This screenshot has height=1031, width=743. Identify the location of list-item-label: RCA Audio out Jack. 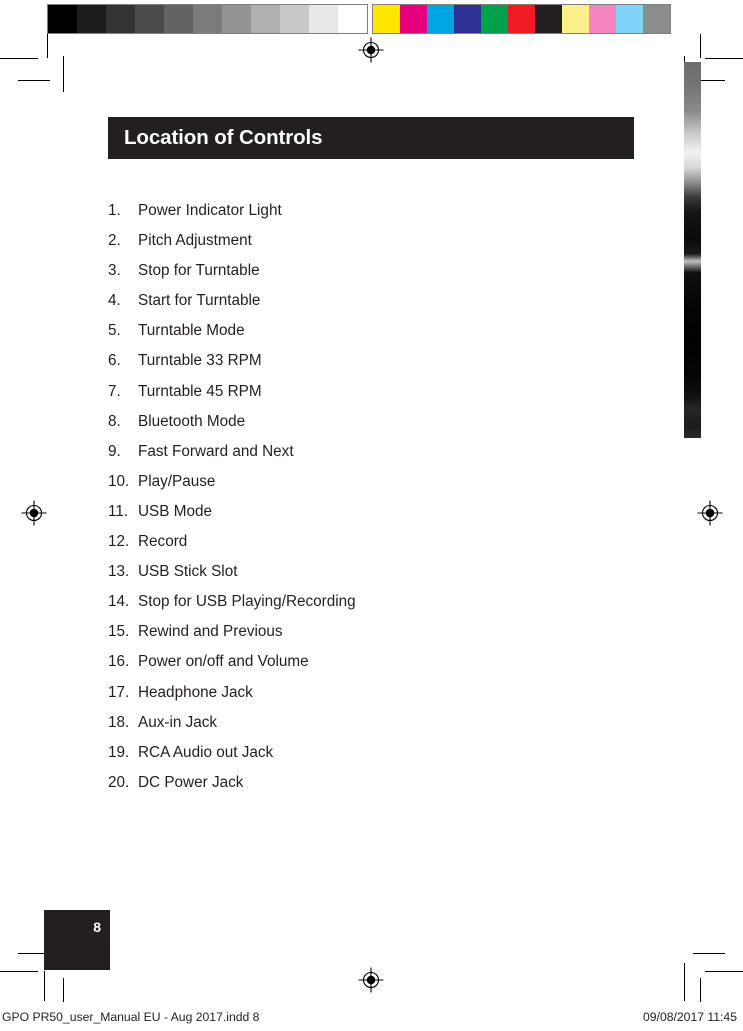
(206, 752).